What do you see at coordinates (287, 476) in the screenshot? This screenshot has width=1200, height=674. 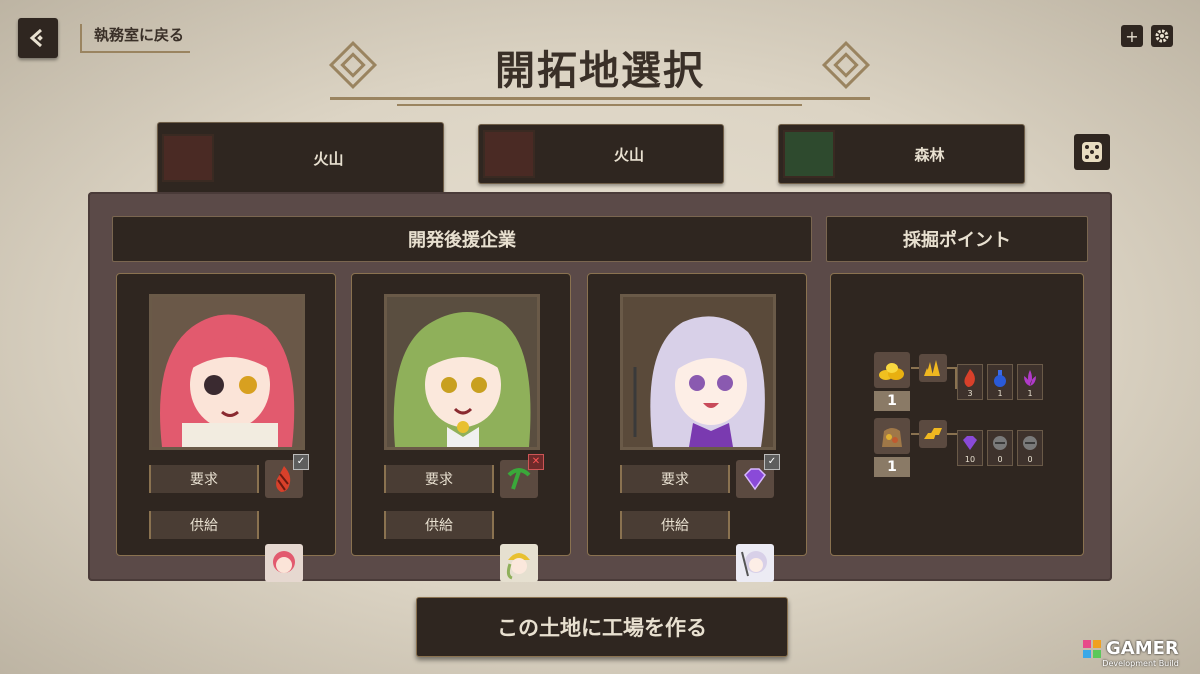 I see `flame-icon: ✓` at bounding box center [287, 476].